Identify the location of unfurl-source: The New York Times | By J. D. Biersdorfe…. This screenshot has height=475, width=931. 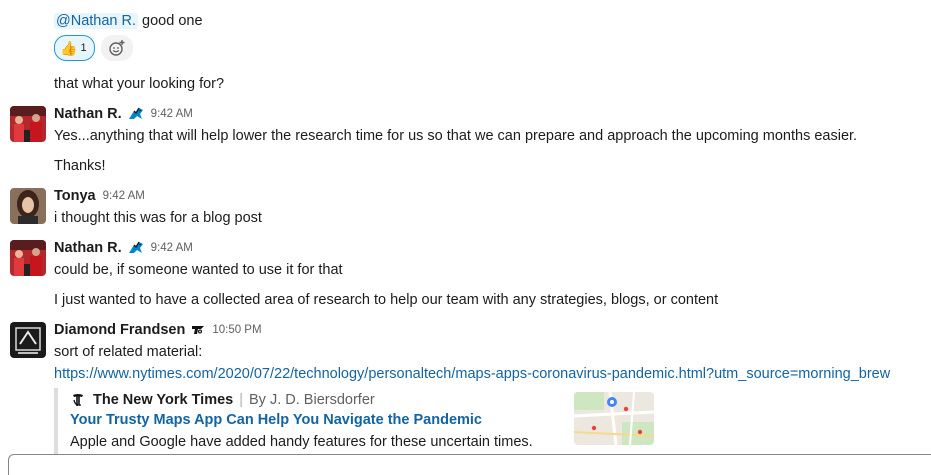
(222, 400).